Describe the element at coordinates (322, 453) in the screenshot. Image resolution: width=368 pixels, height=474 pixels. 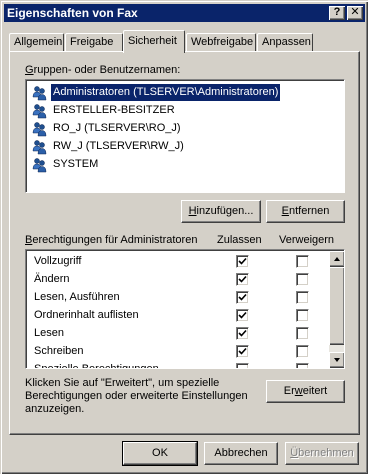
I see `apply-button: Übernehmen` at that location.